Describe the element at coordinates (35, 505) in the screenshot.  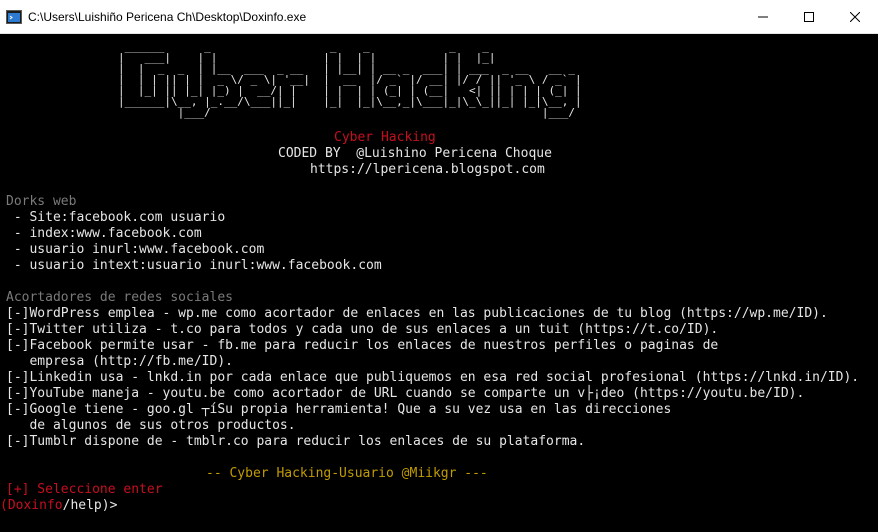
I see `prompt-name: Doxinfo` at that location.